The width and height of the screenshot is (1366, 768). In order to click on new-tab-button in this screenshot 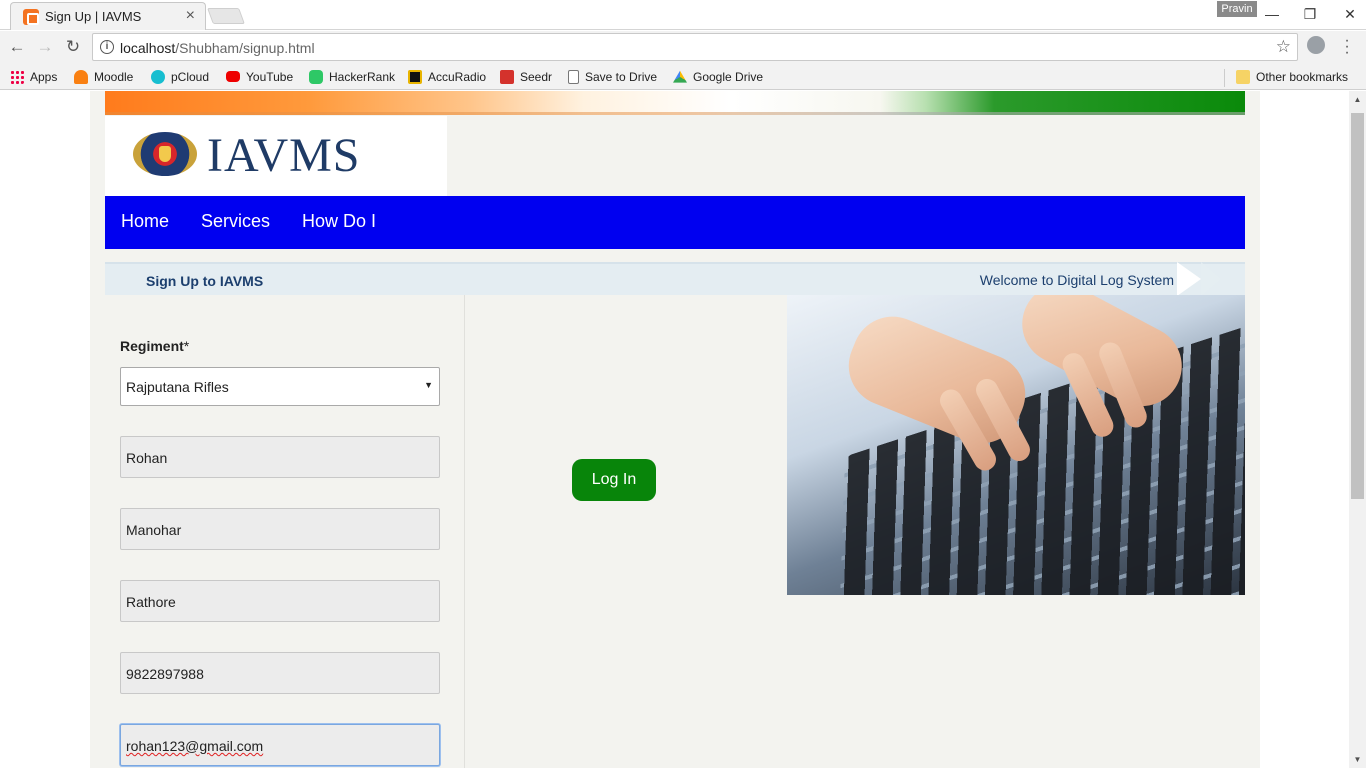, I will do `click(226, 16)`.